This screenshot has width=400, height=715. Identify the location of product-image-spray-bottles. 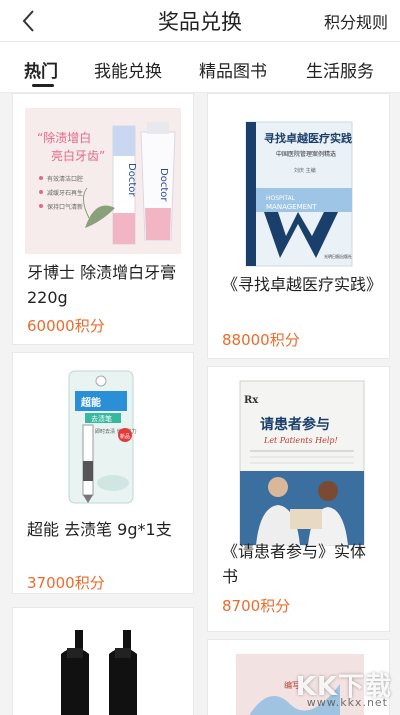
(103, 669).